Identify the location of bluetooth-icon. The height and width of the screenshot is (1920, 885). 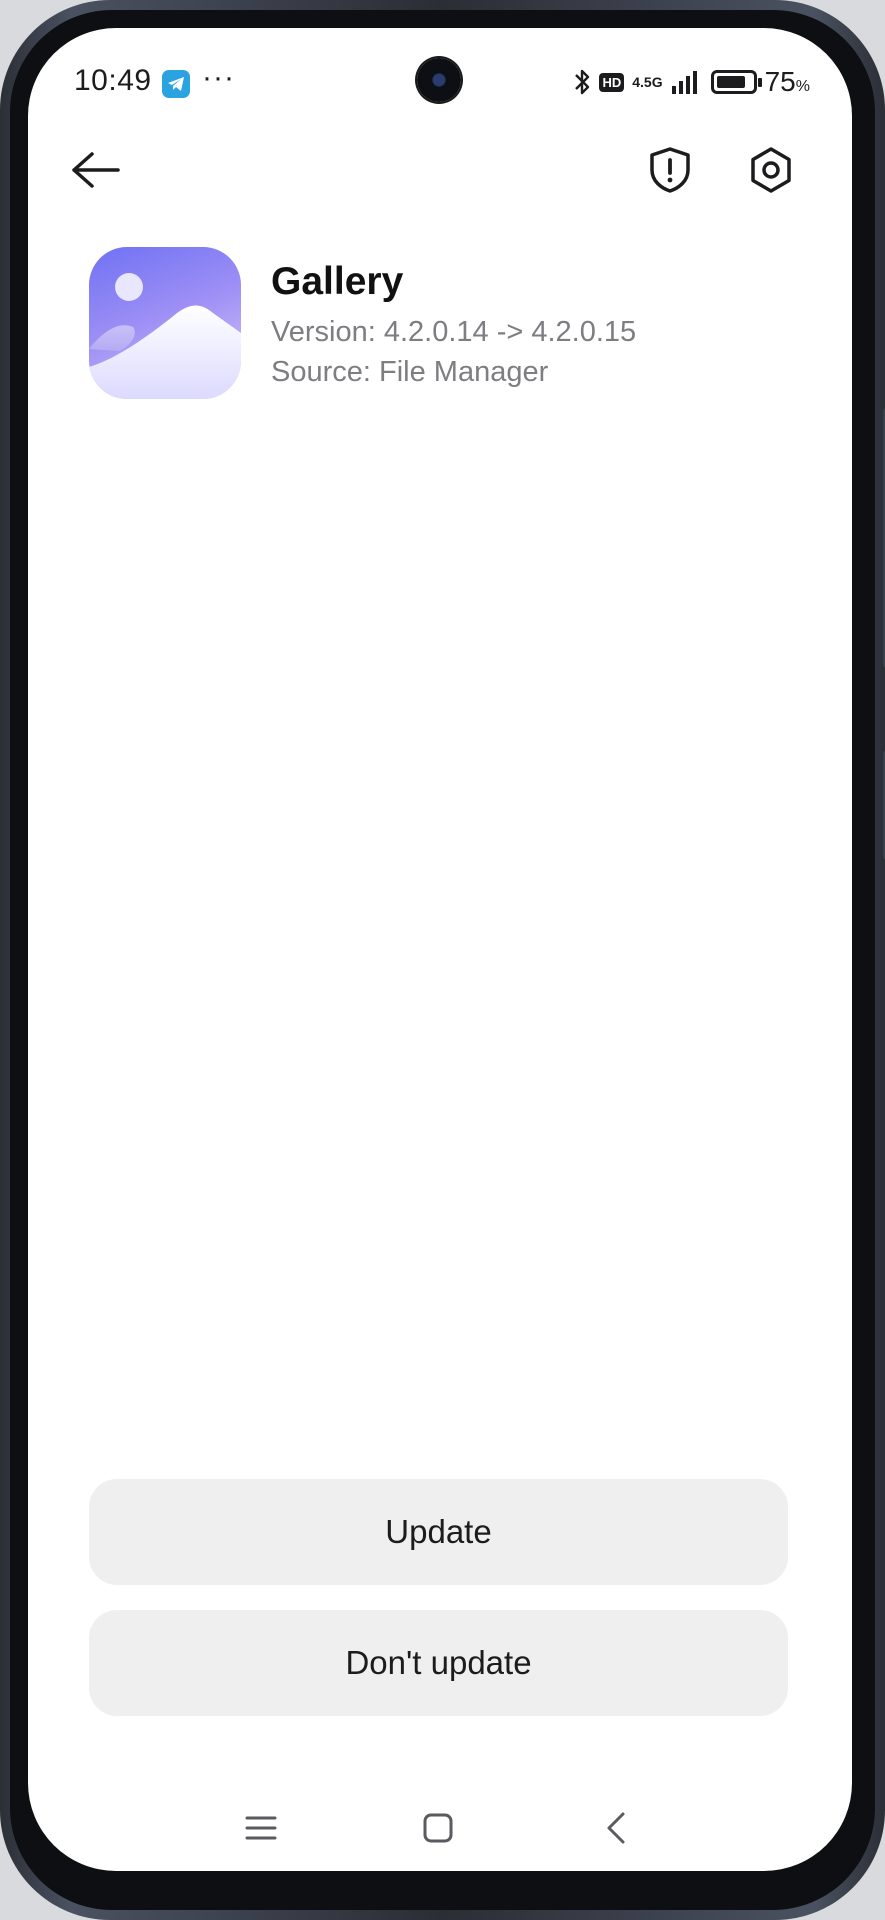
(582, 82).